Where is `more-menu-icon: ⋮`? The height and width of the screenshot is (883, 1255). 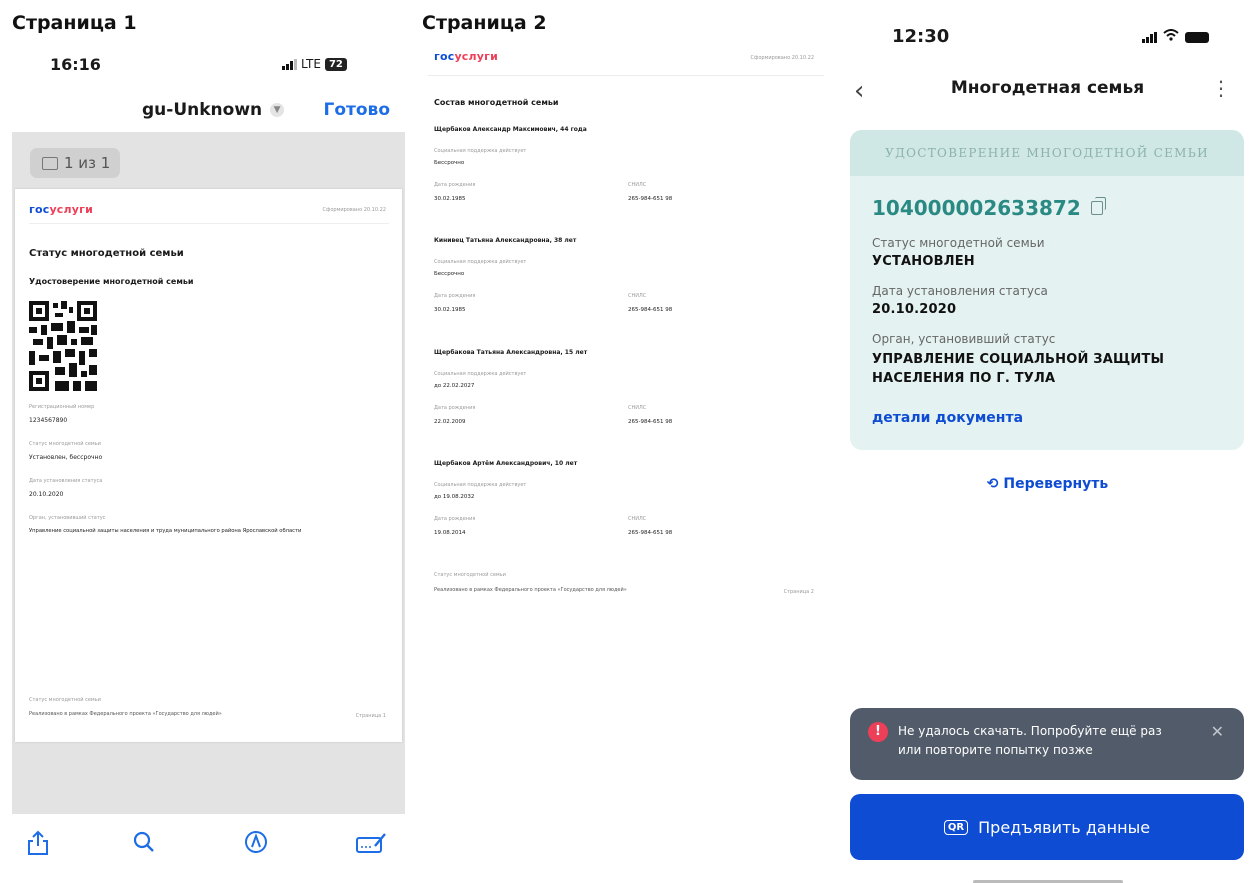 more-menu-icon: ⋮ is located at coordinates (1221, 88).